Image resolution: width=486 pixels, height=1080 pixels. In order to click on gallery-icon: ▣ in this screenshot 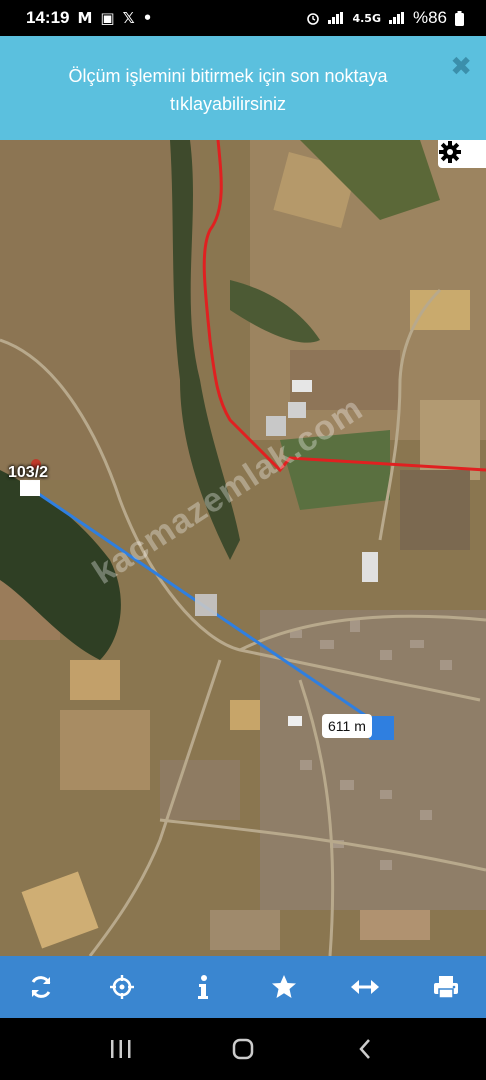, I will do `click(107, 18)`.